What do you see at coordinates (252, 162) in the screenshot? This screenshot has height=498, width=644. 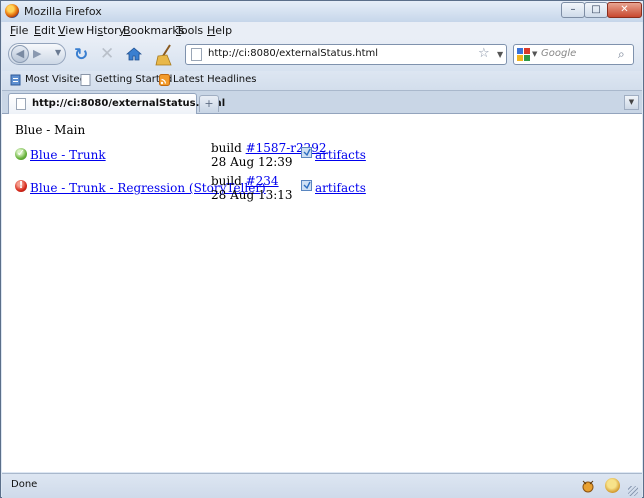 I see `build-date: 28 Aug 12:39` at bounding box center [252, 162].